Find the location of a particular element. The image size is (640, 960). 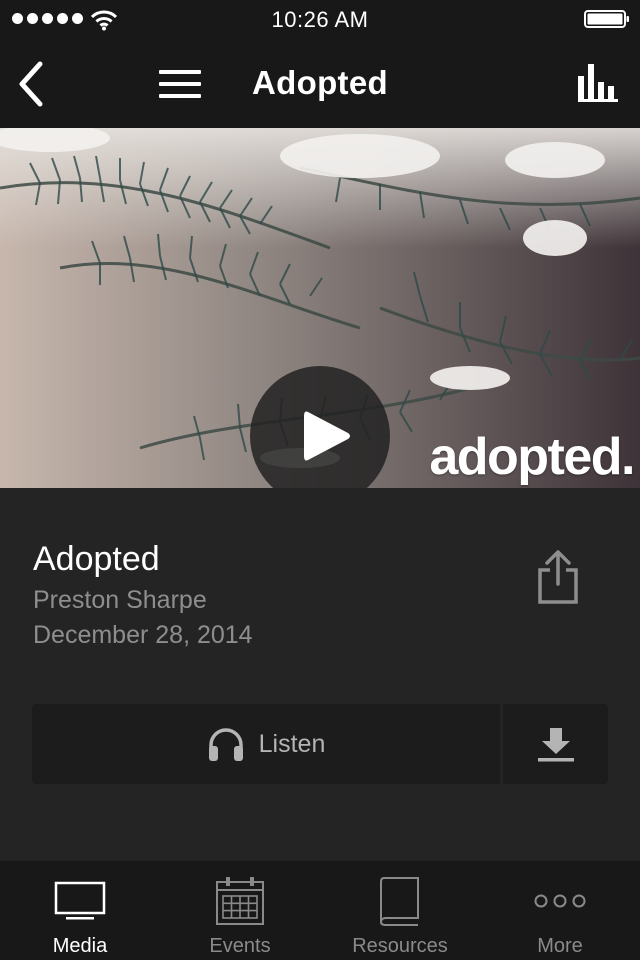

status-bar: 10:26 AM is located at coordinates (320, 20).